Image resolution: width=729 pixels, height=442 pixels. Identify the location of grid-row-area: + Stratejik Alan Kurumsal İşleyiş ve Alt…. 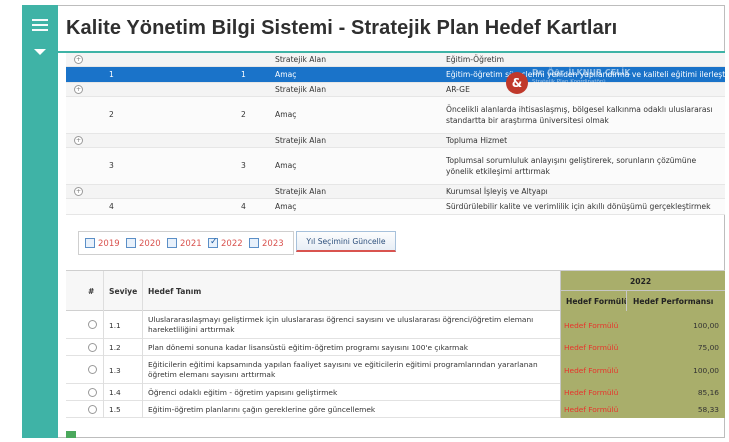
(395, 192).